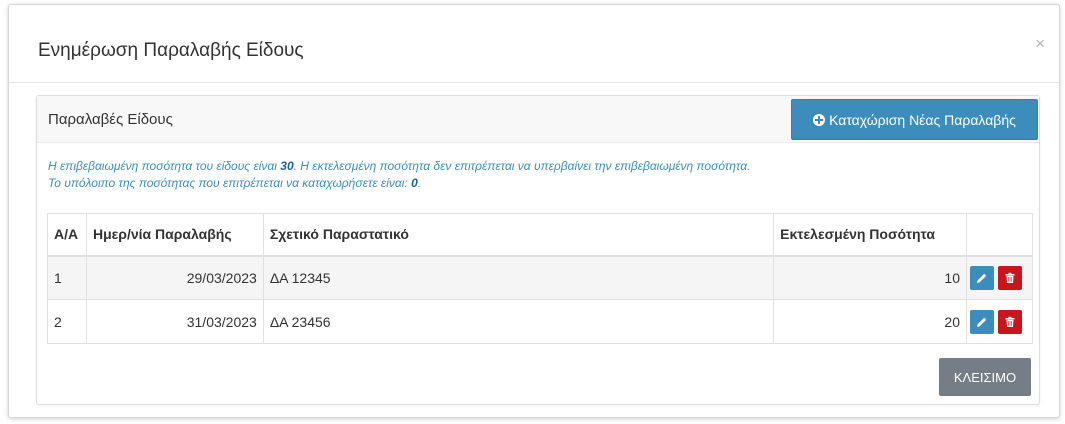  Describe the element at coordinates (870, 277) in the screenshot. I see `cell-executed-quantity: 10` at that location.